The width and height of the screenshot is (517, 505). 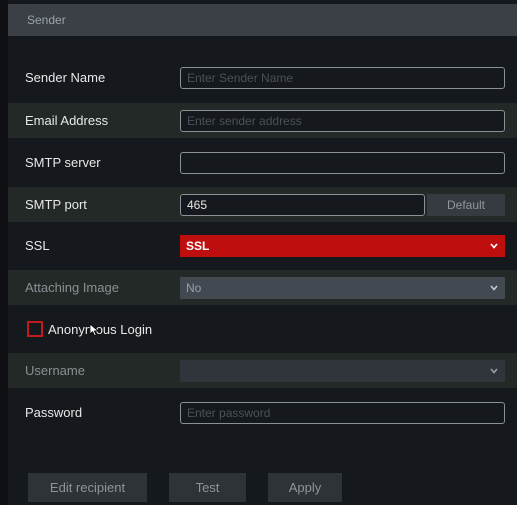 I want to click on anonymous-login-checkbox, so click(x=35, y=329).